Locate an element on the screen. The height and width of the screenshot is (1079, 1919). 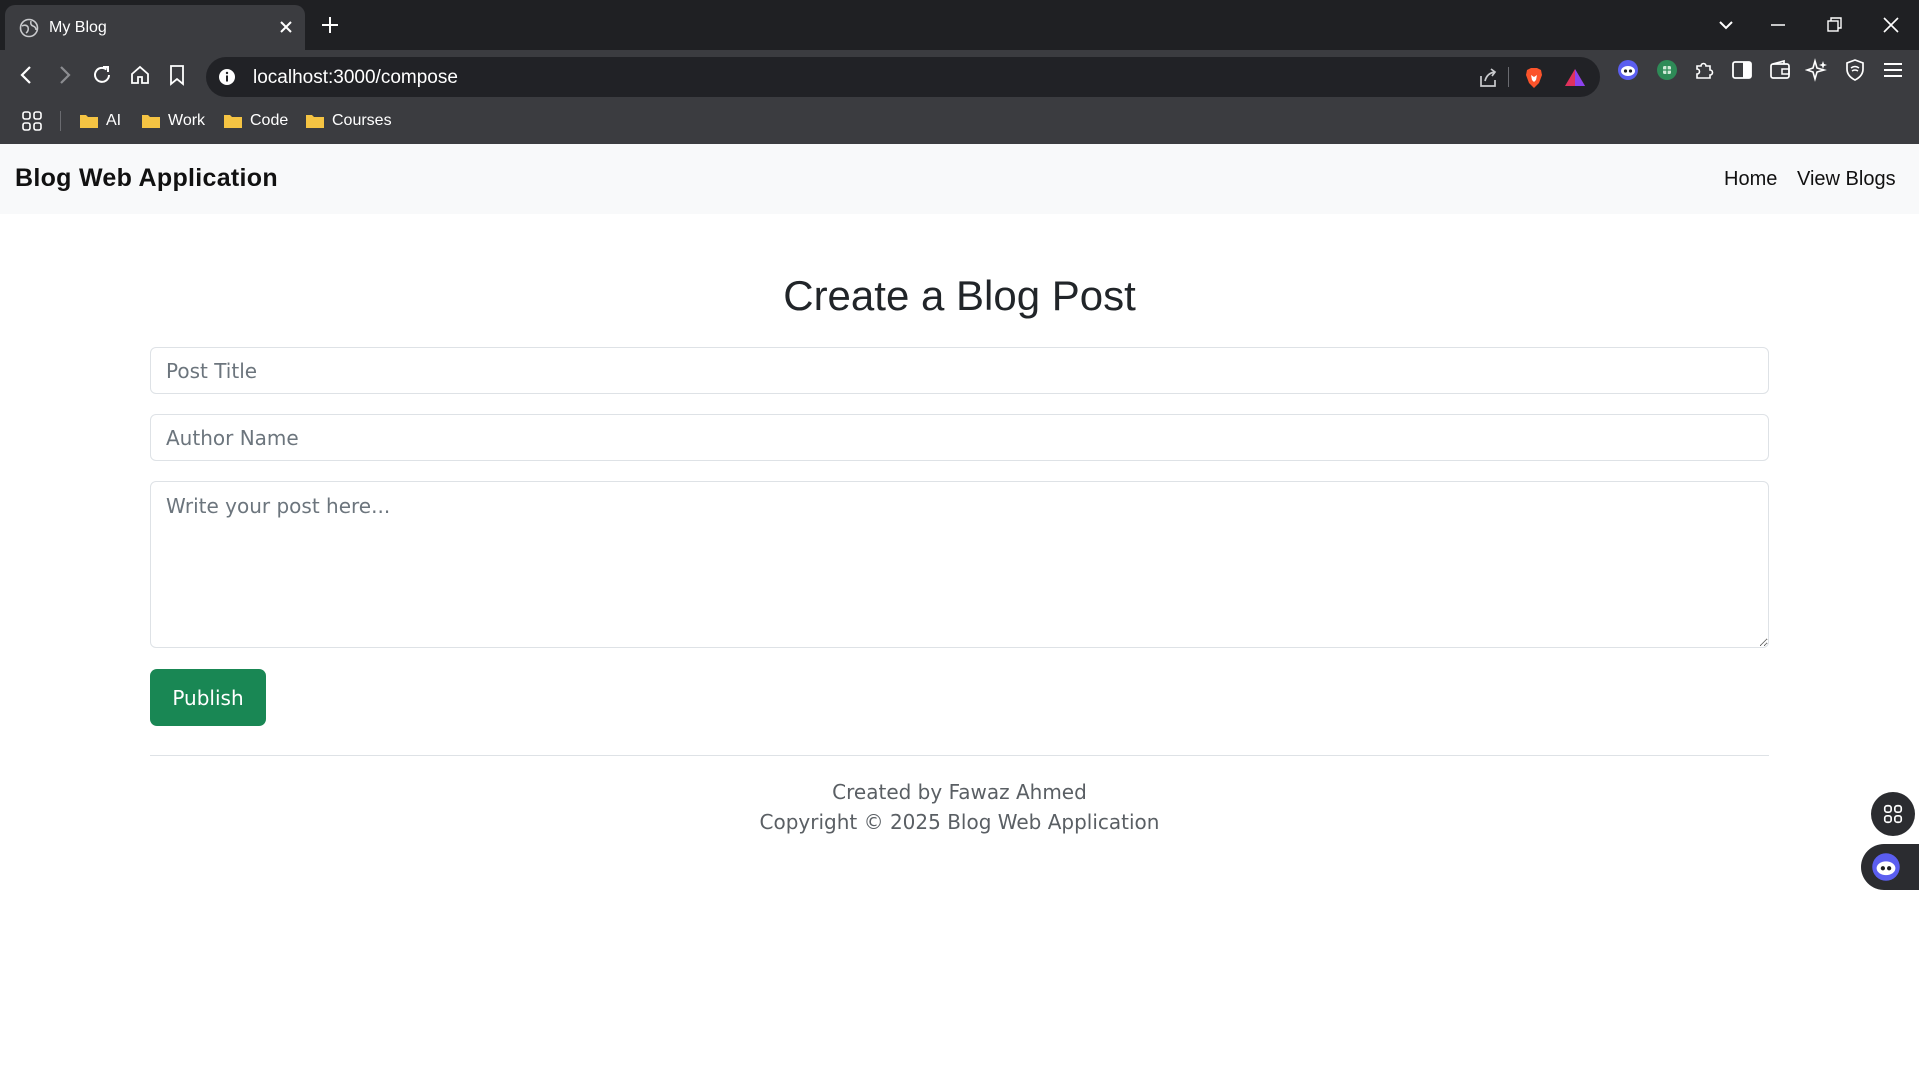
vpn-icon is located at coordinates (1855, 70).